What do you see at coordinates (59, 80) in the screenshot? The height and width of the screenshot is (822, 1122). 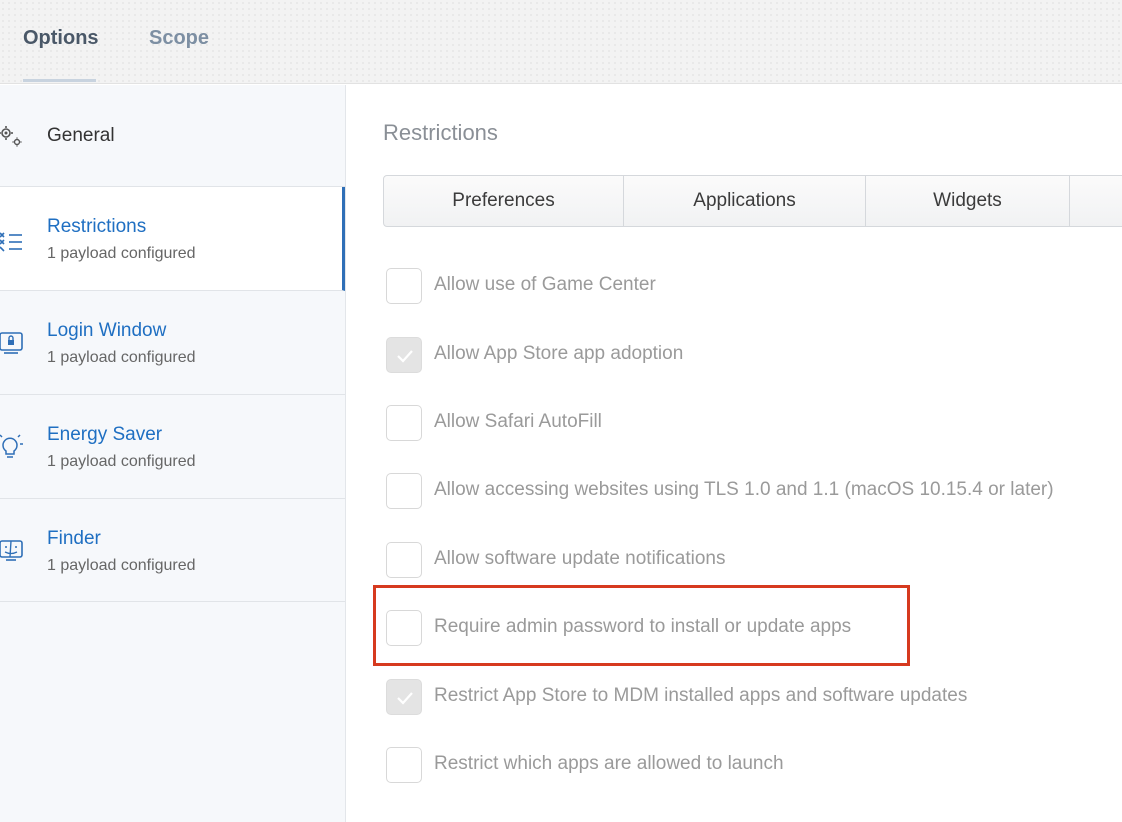 I see `active-tab-indicator` at bounding box center [59, 80].